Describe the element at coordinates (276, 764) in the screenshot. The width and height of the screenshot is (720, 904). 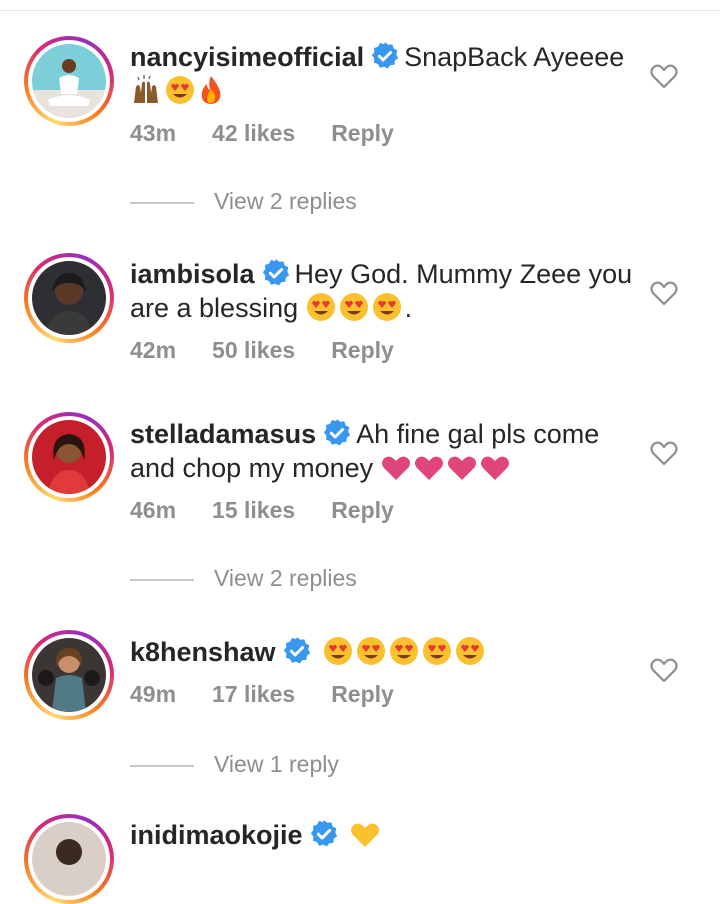
I see `view-replies-label: View 1 reply` at that location.